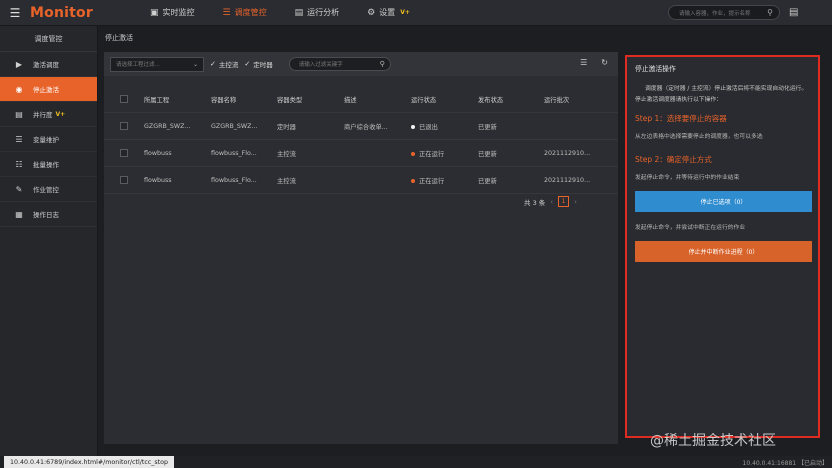 The height and width of the screenshot is (468, 832). I want to click on prev-page-icon: ‹, so click(551, 202).